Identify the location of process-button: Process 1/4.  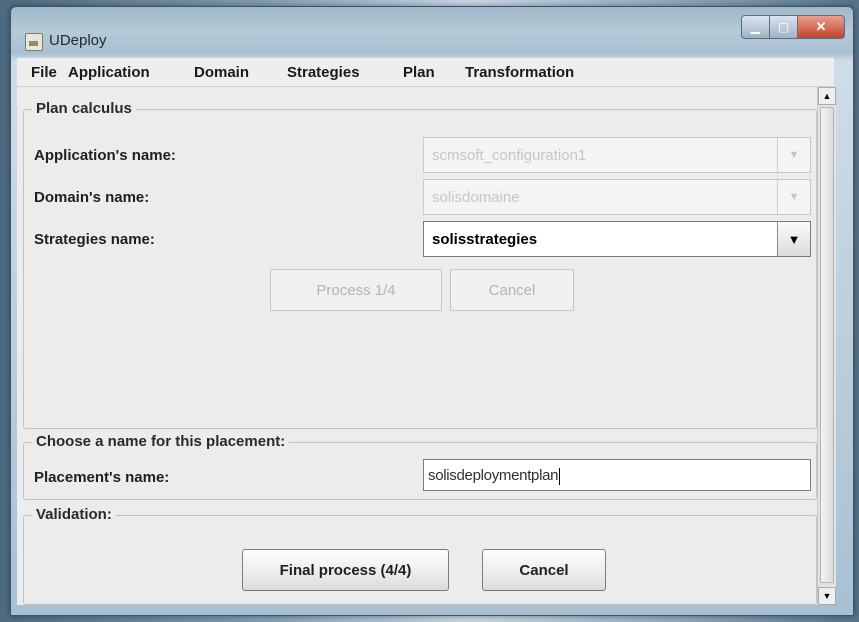
(356, 290).